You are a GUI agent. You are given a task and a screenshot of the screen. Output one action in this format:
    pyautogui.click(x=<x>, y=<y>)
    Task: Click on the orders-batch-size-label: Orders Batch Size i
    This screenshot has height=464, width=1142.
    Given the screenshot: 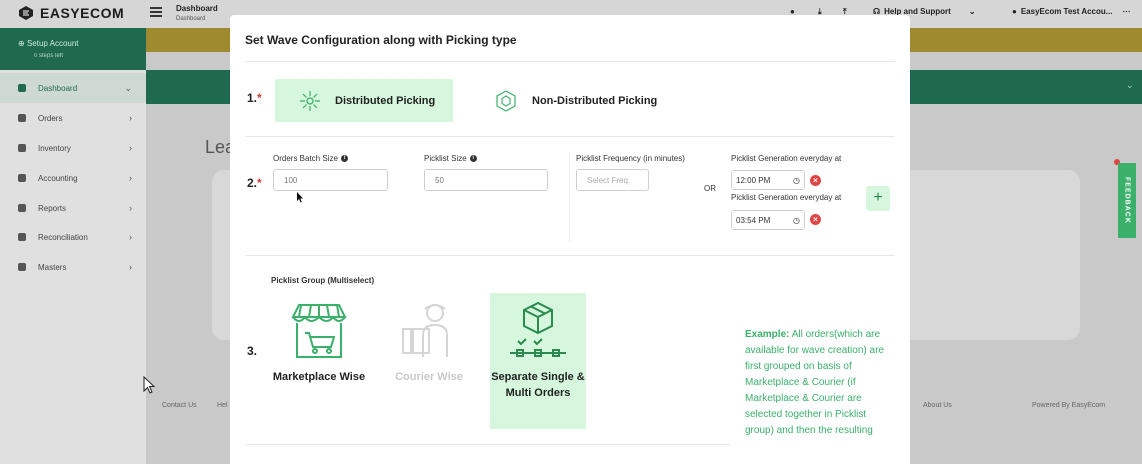 What is the action you would take?
    pyautogui.click(x=310, y=158)
    